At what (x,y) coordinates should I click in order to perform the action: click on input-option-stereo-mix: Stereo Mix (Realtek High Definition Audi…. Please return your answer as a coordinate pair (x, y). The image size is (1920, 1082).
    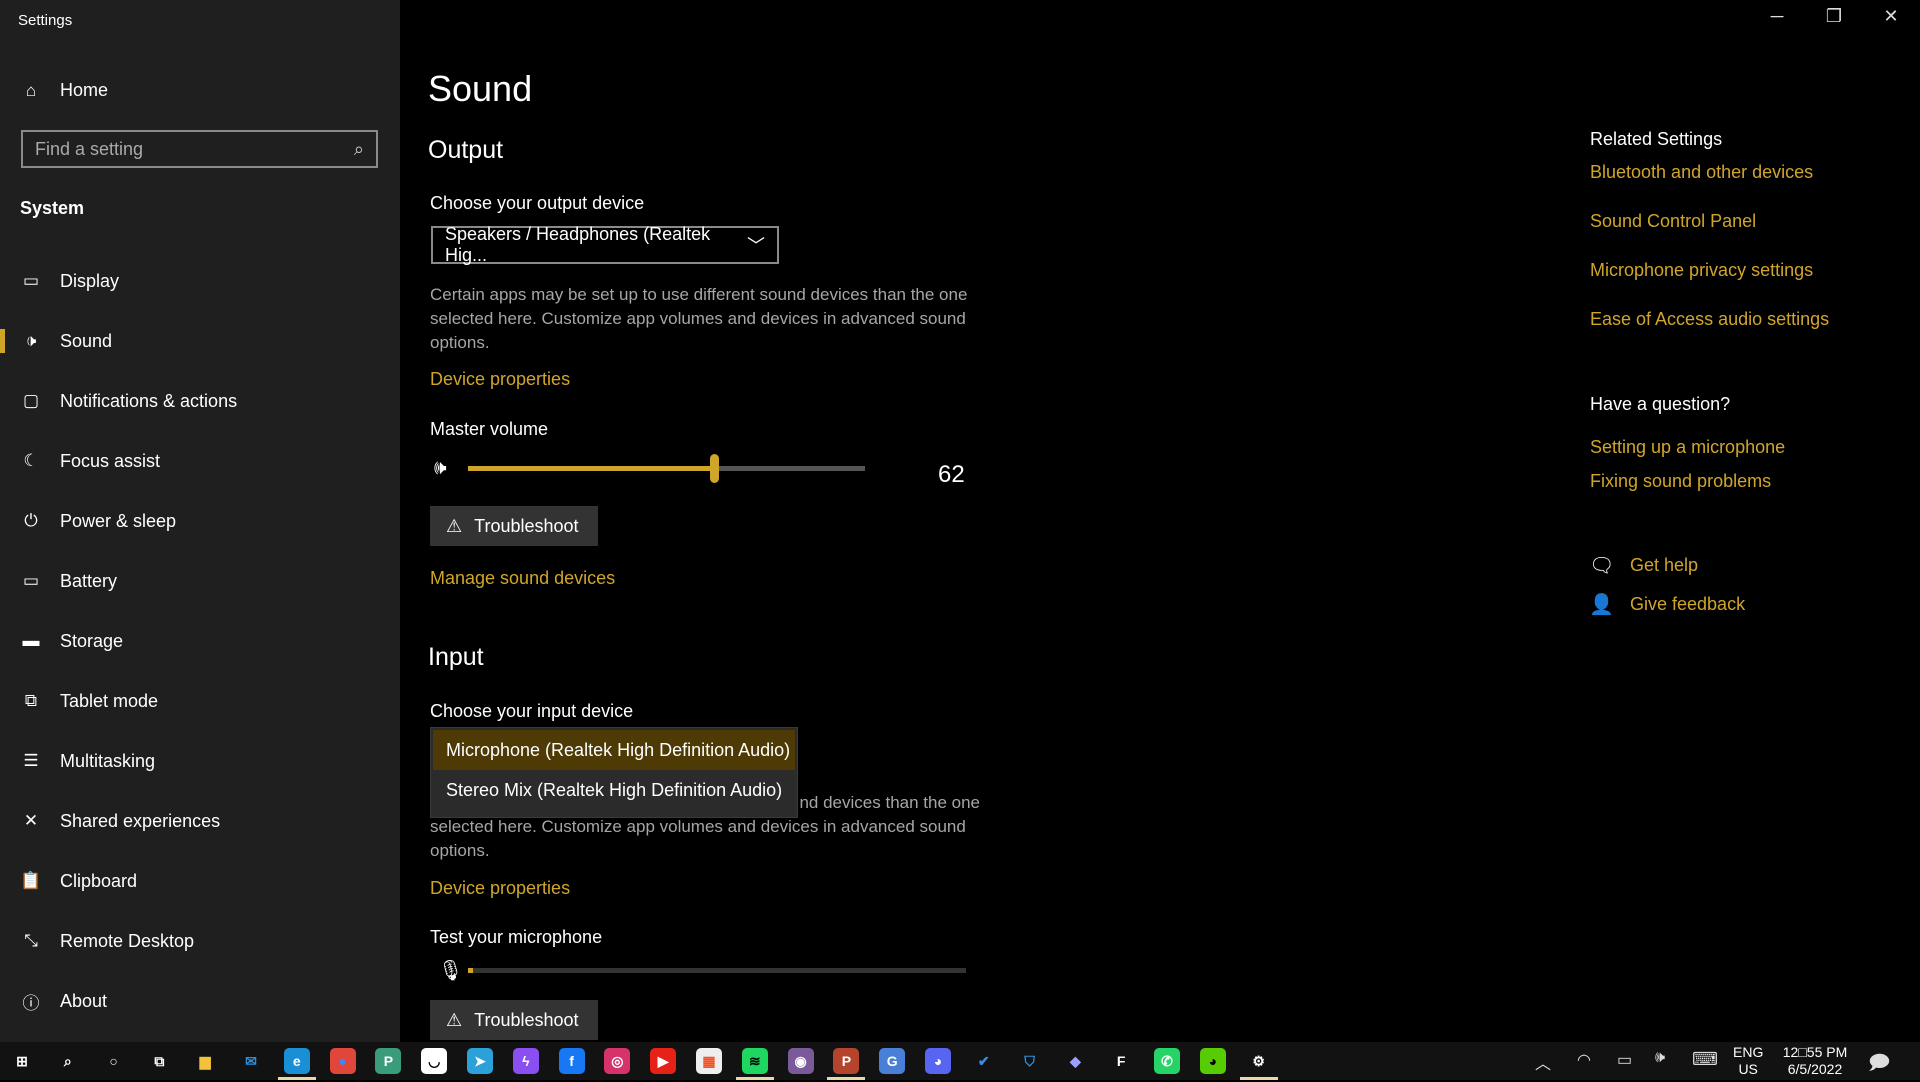
    Looking at the image, I should click on (614, 790).